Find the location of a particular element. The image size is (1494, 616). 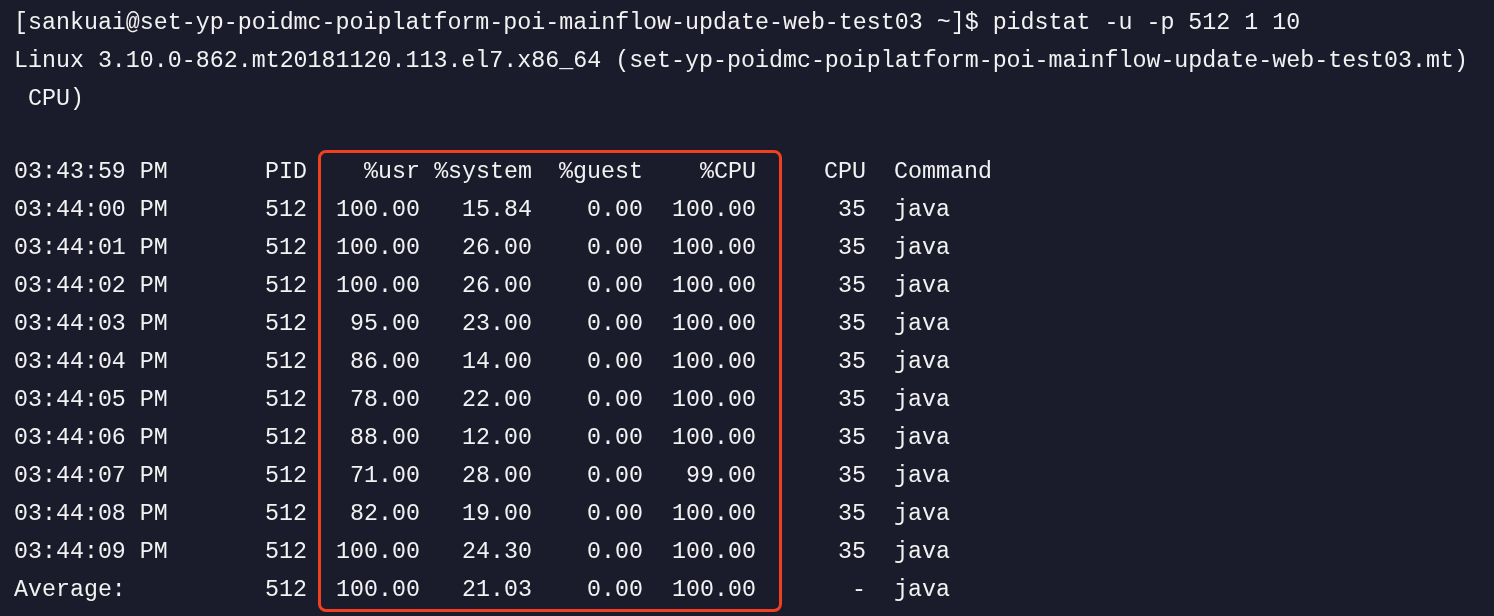

table-cell-text: - is located at coordinates (859, 590).